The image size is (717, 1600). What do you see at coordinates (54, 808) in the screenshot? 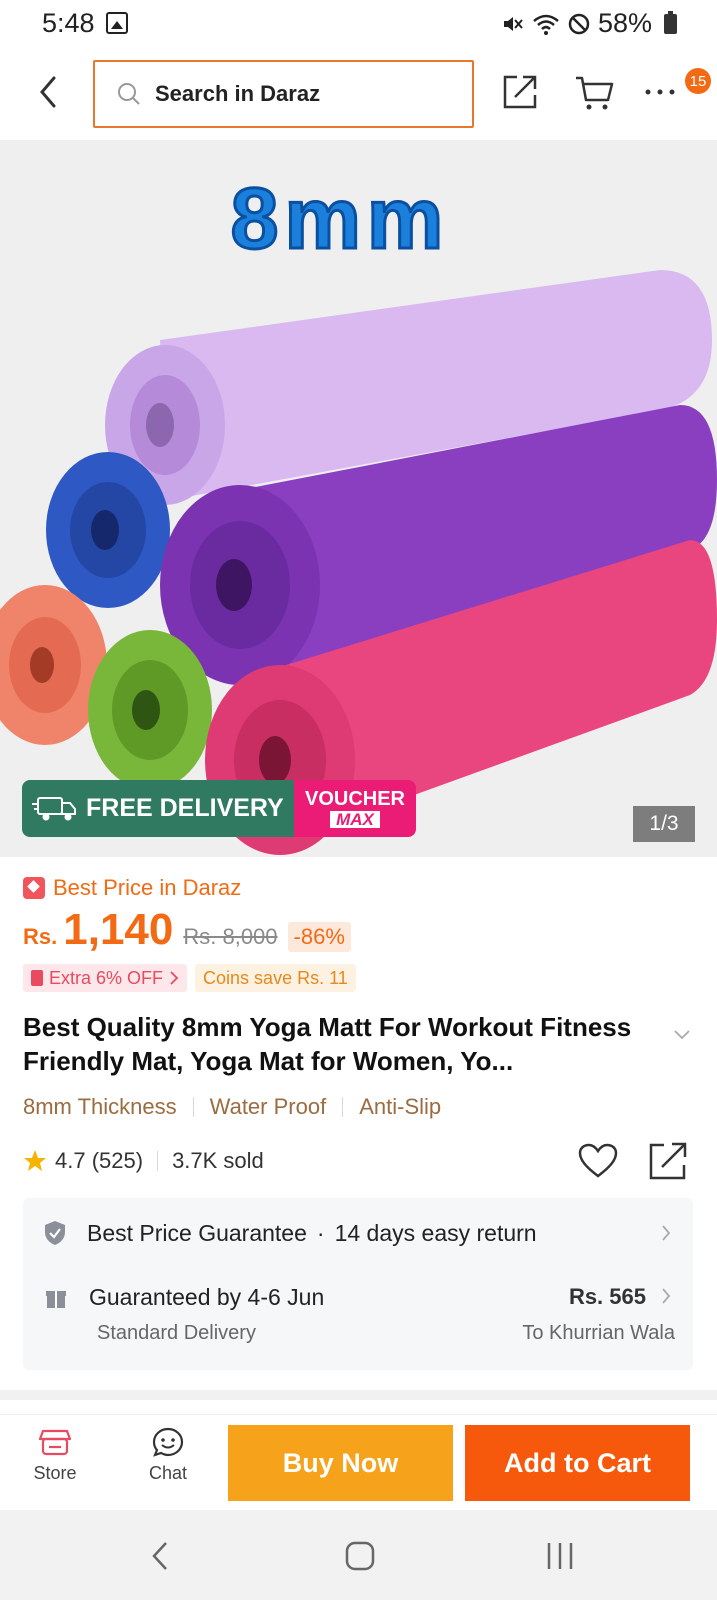
I see `delivery-truck-icon` at bounding box center [54, 808].